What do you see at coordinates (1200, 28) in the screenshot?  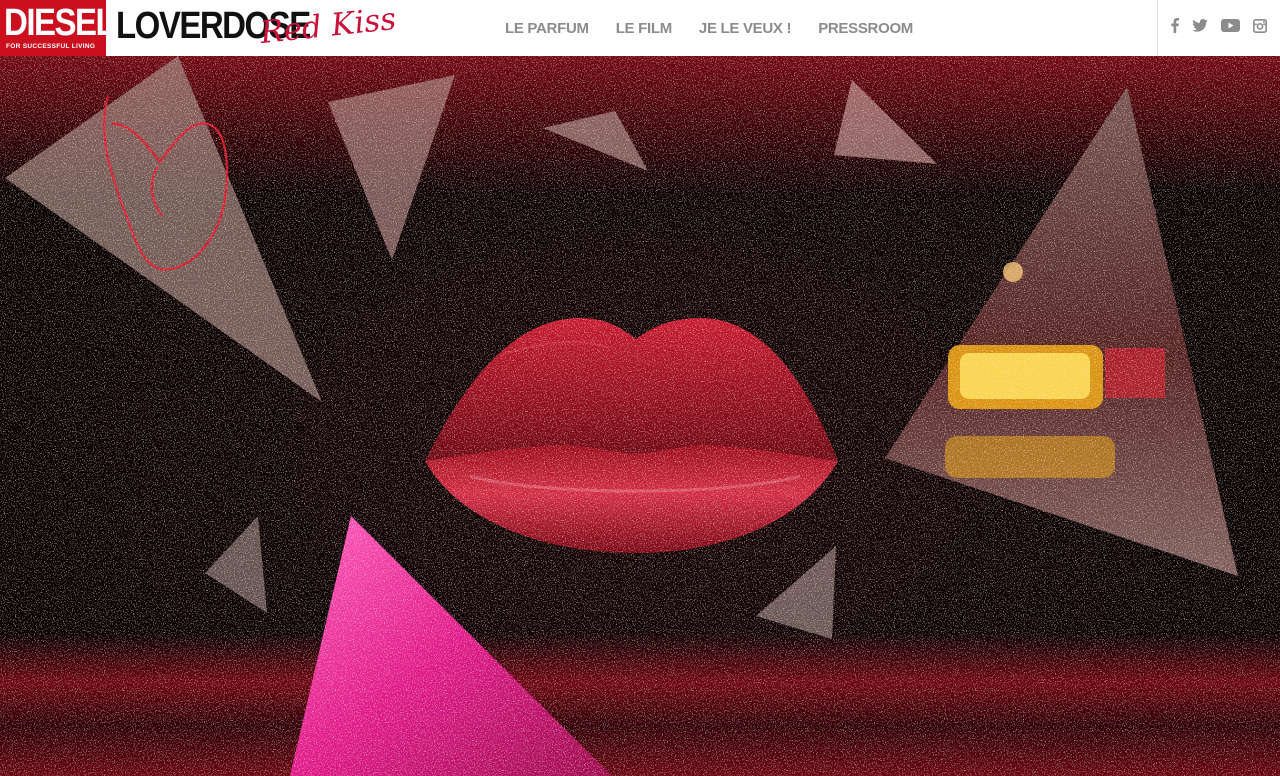 I see `twitter-icon` at bounding box center [1200, 28].